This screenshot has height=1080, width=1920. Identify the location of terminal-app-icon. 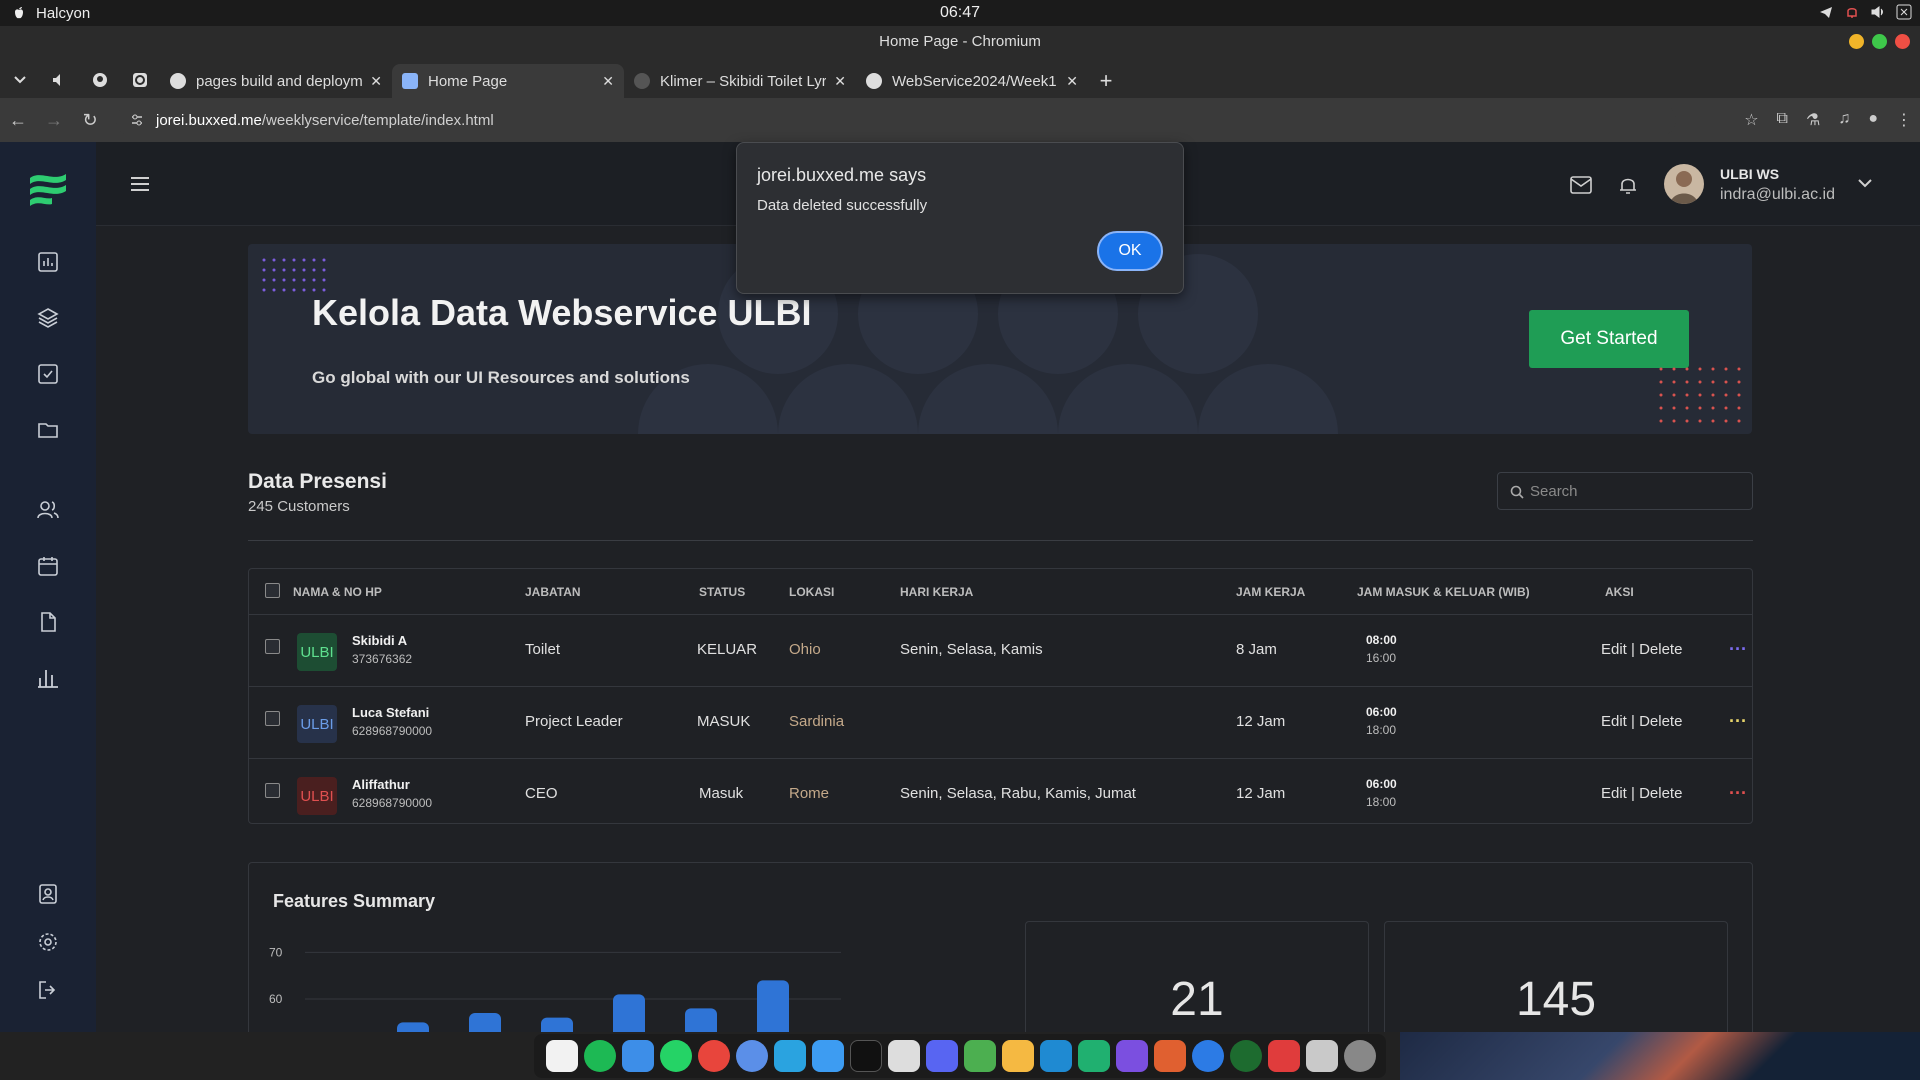
(866, 1056).